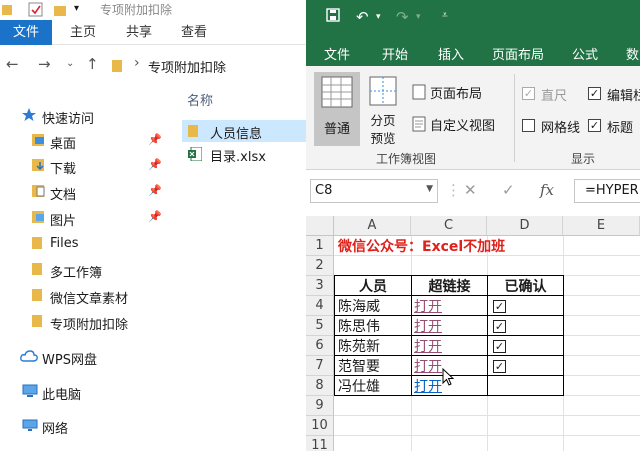 The image size is (640, 451). Describe the element at coordinates (85, 296) in the screenshot. I see `nav-item-wechat-materials: 微信文章素材` at that location.